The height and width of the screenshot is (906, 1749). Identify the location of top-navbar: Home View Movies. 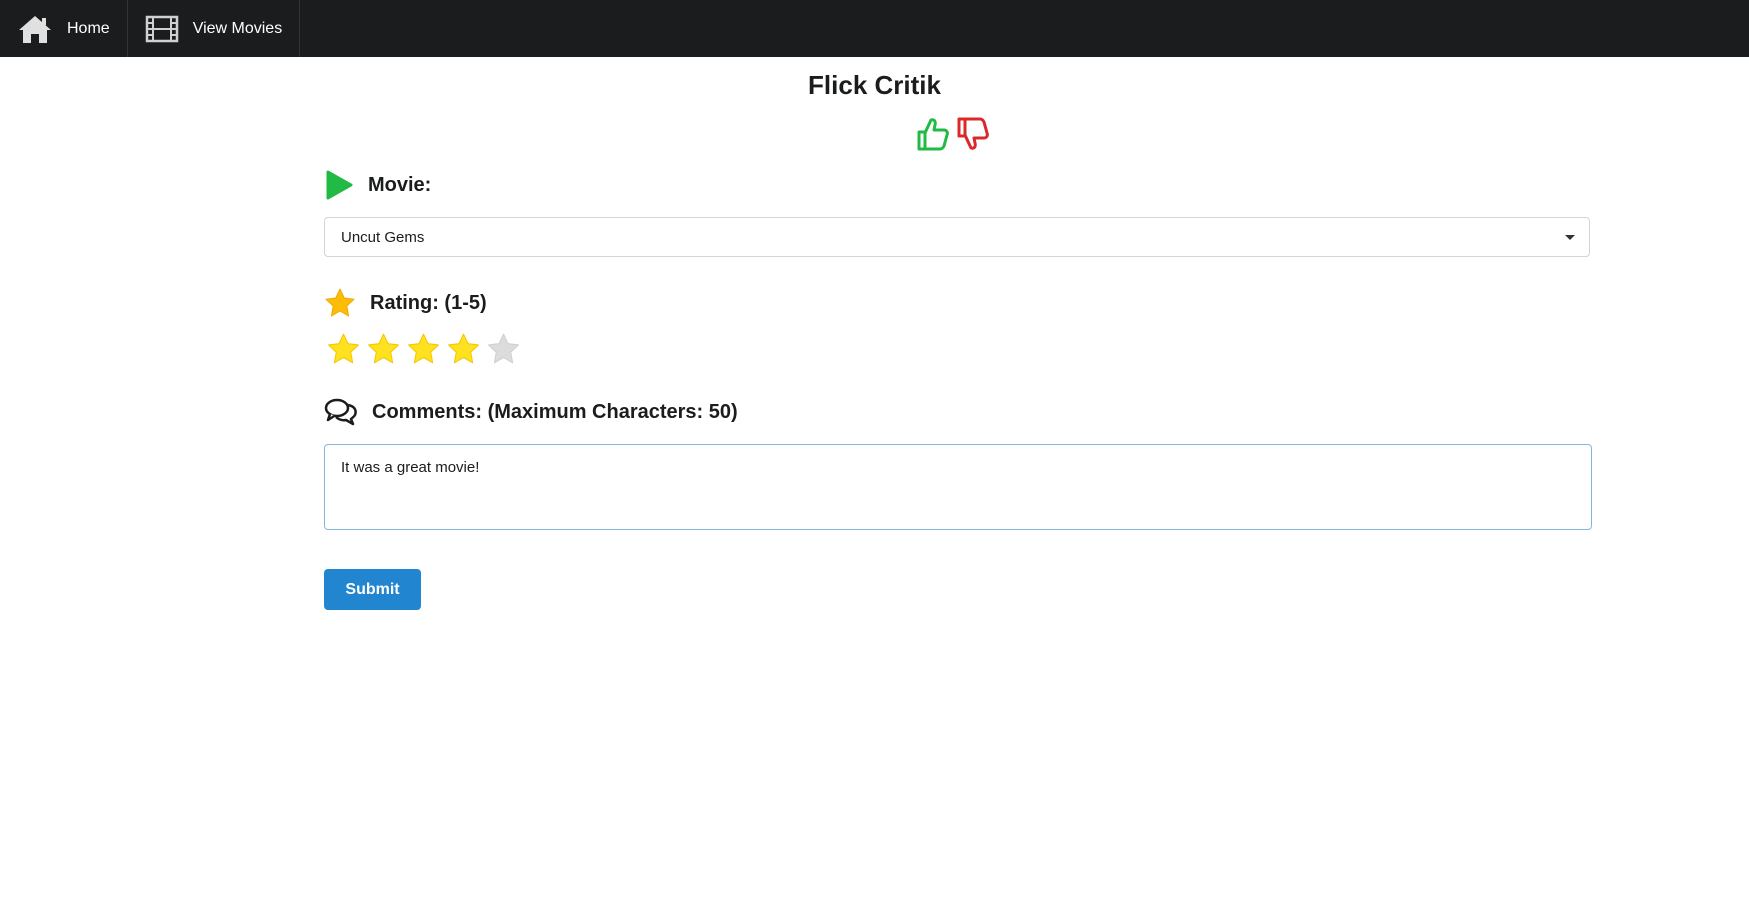
(874, 28).